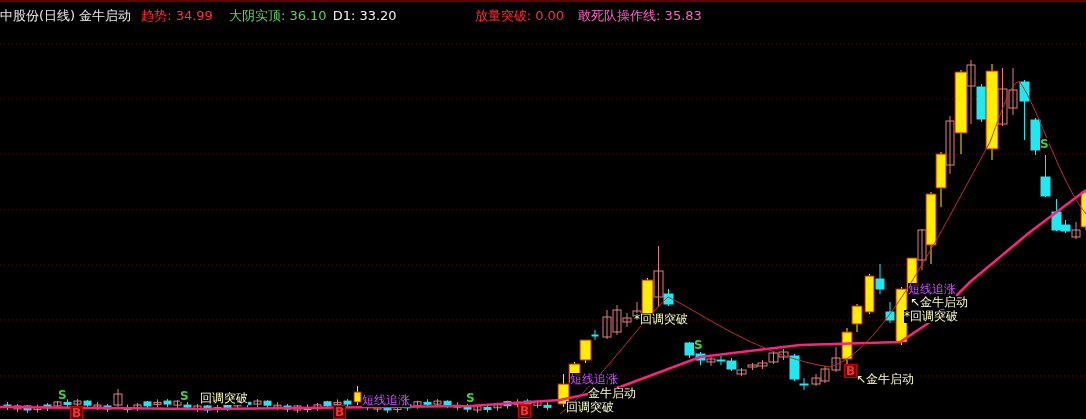 This screenshot has width=1086, height=419. What do you see at coordinates (612, 393) in the screenshot?
I see `signal-label: 金牛启动` at bounding box center [612, 393].